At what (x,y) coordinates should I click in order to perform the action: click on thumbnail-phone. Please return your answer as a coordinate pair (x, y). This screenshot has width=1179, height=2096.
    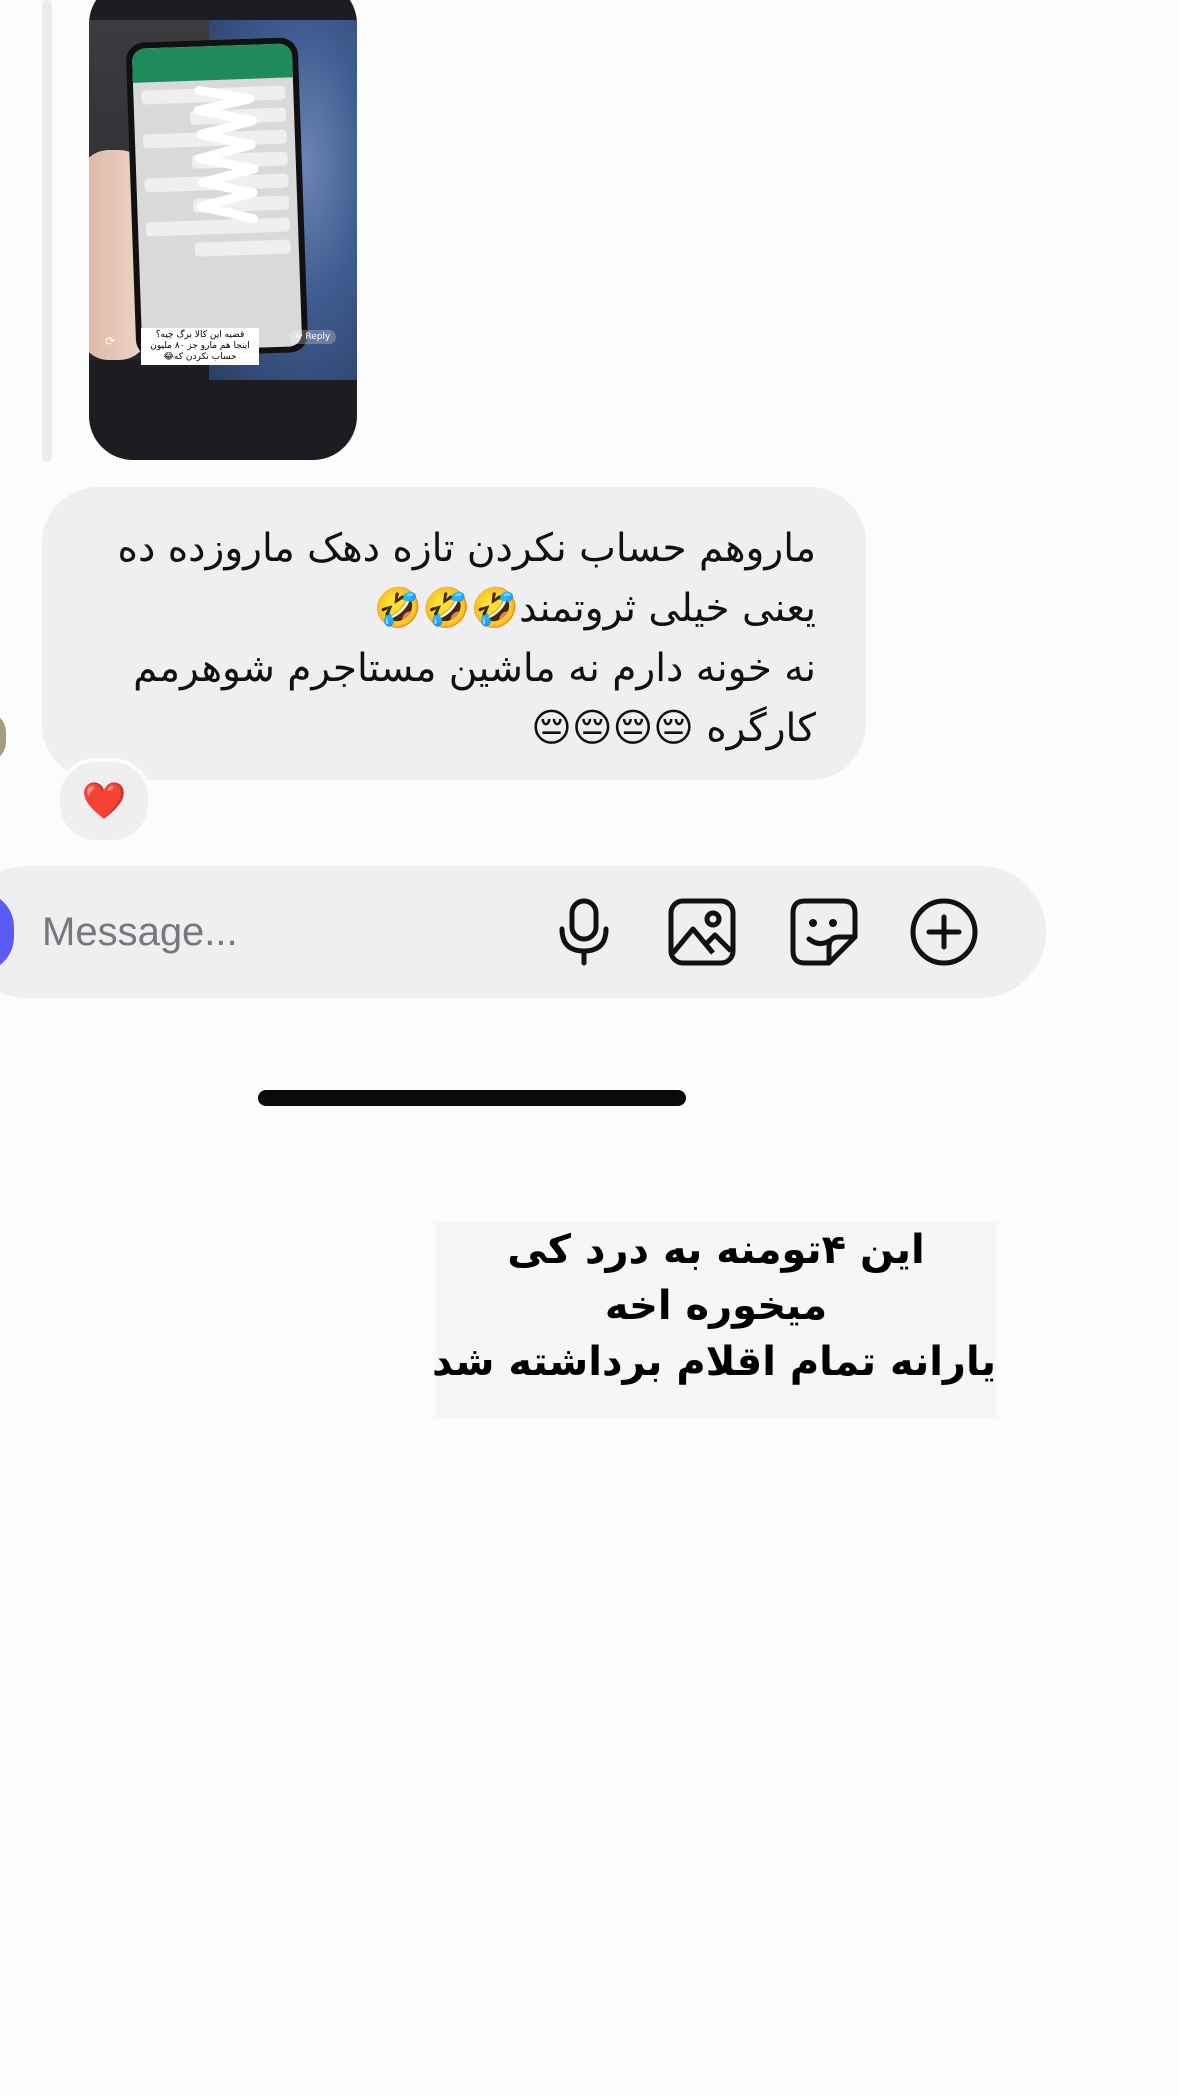
    Looking at the image, I should click on (217, 197).